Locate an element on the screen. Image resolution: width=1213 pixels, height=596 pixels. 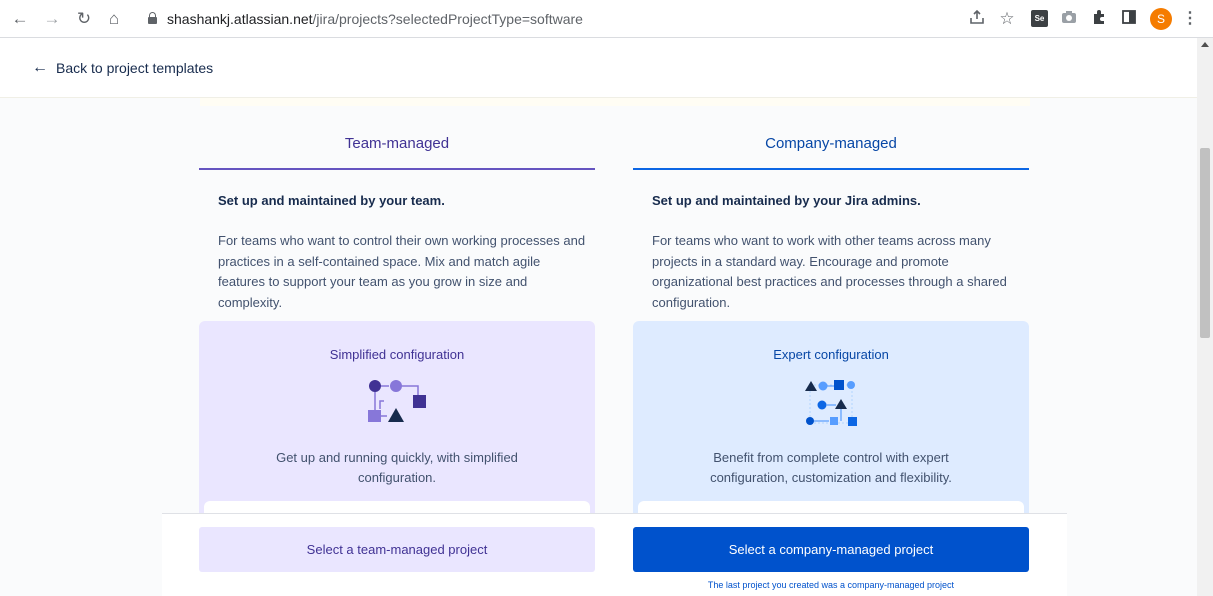
kebab-menu-icon: ⋮ is located at coordinates (1190, 19).